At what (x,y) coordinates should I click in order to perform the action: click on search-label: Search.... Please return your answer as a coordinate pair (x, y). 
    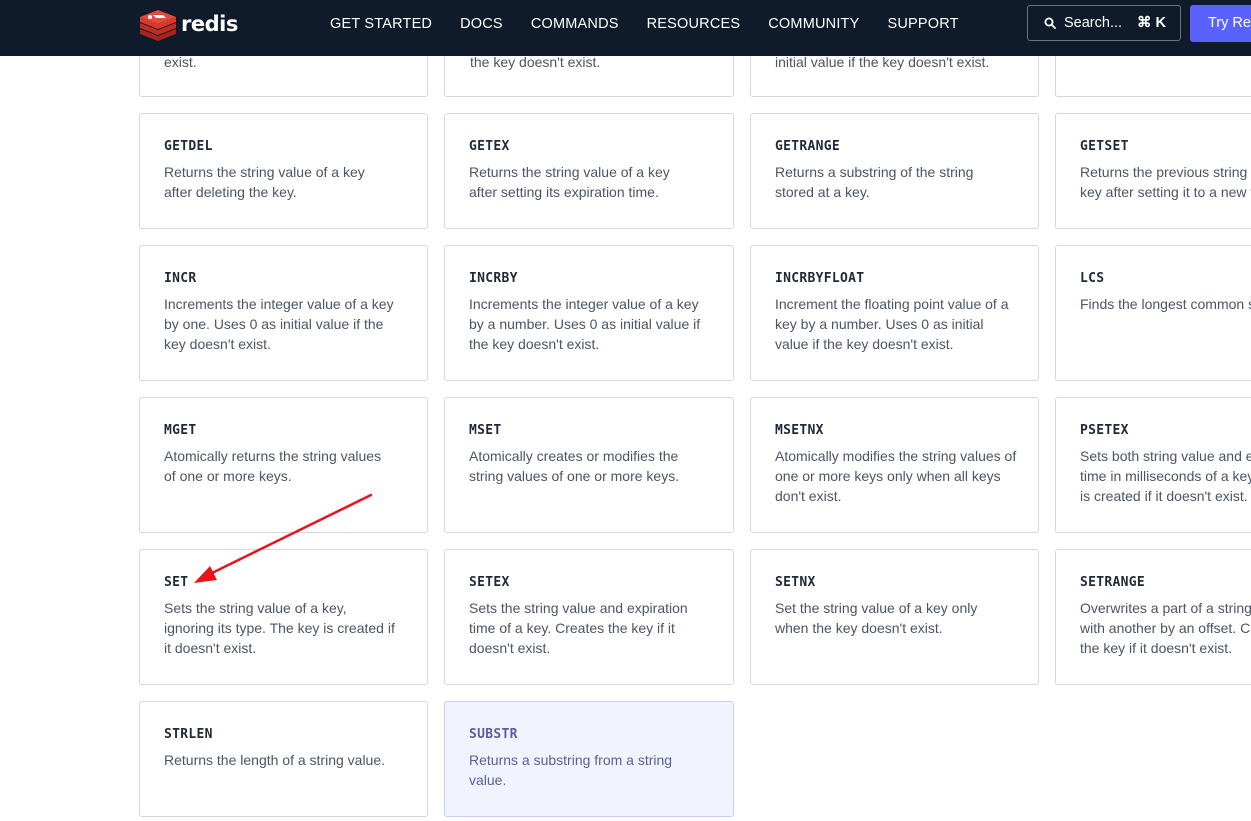
    Looking at the image, I should click on (1093, 23).